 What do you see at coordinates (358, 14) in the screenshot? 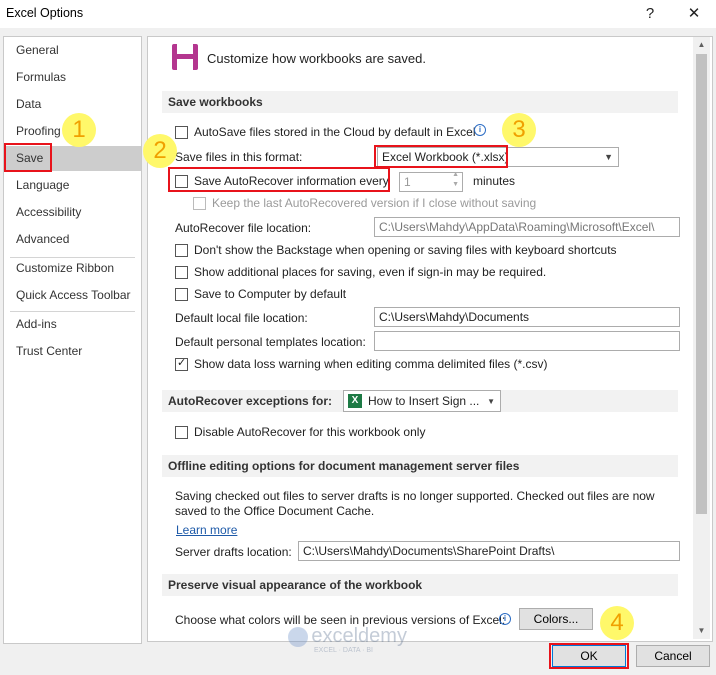
I see `title-bar` at bounding box center [358, 14].